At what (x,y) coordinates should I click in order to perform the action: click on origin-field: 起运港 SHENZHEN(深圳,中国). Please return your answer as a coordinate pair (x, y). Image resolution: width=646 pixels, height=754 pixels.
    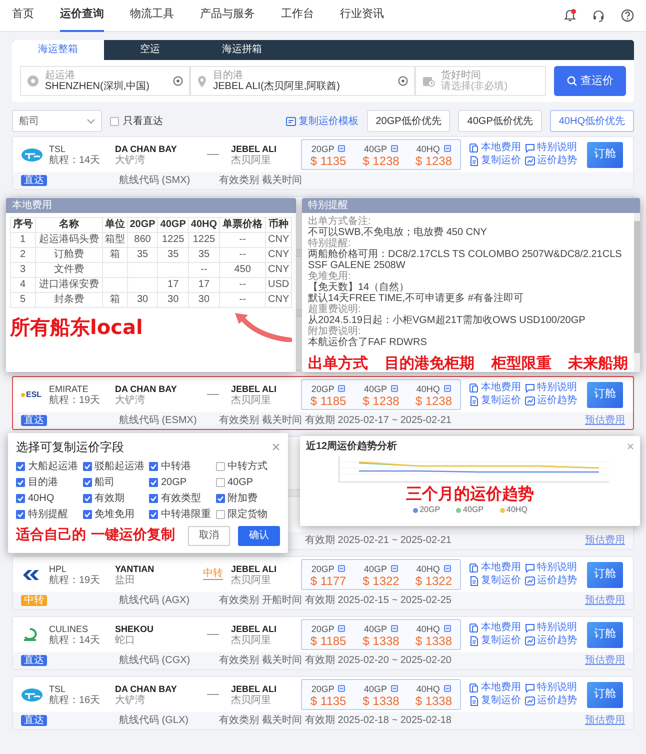
    Looking at the image, I should click on (105, 81).